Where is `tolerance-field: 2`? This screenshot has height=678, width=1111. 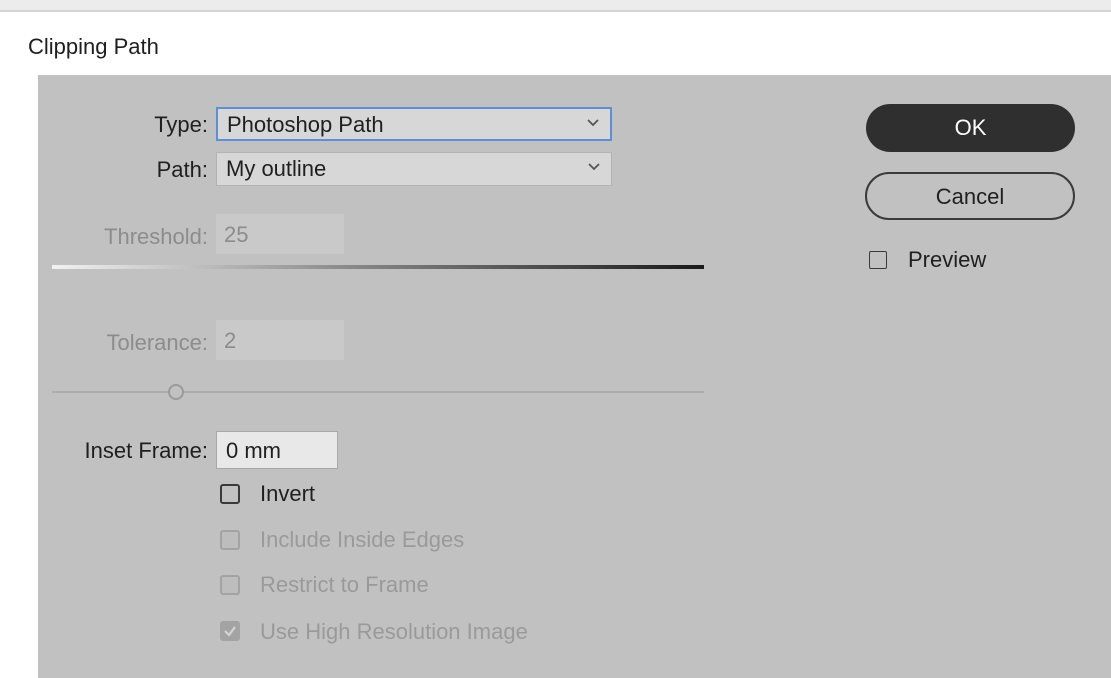 tolerance-field: 2 is located at coordinates (280, 340).